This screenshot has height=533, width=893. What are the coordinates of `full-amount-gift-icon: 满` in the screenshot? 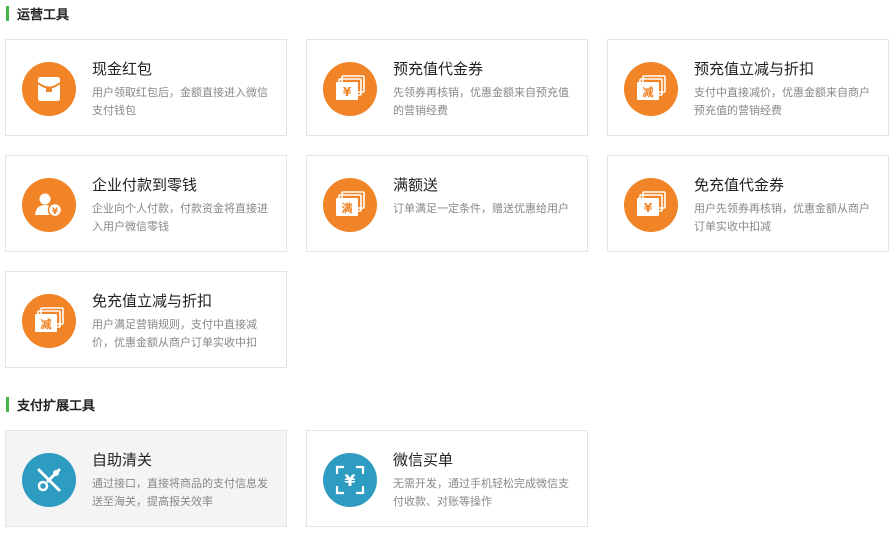 It's located at (350, 205).